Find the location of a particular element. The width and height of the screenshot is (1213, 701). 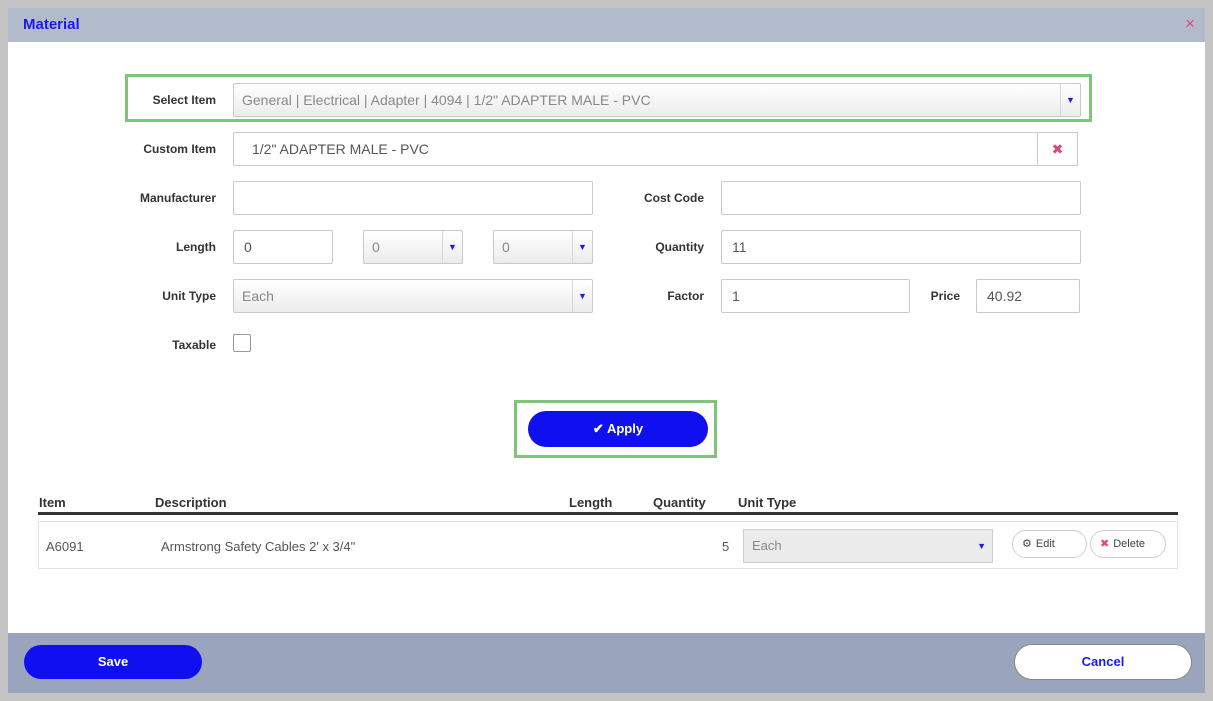

price-label: Price is located at coordinates (945, 296).